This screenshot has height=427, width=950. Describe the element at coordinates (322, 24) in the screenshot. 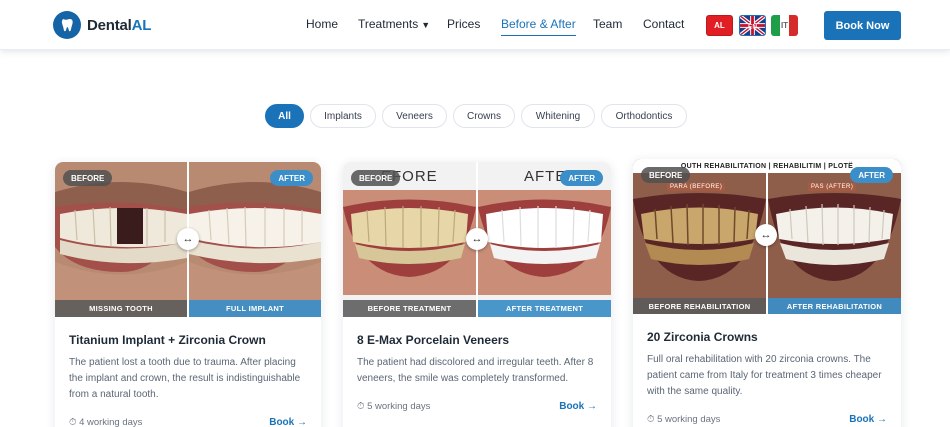

I see `nav-home: Home` at that location.